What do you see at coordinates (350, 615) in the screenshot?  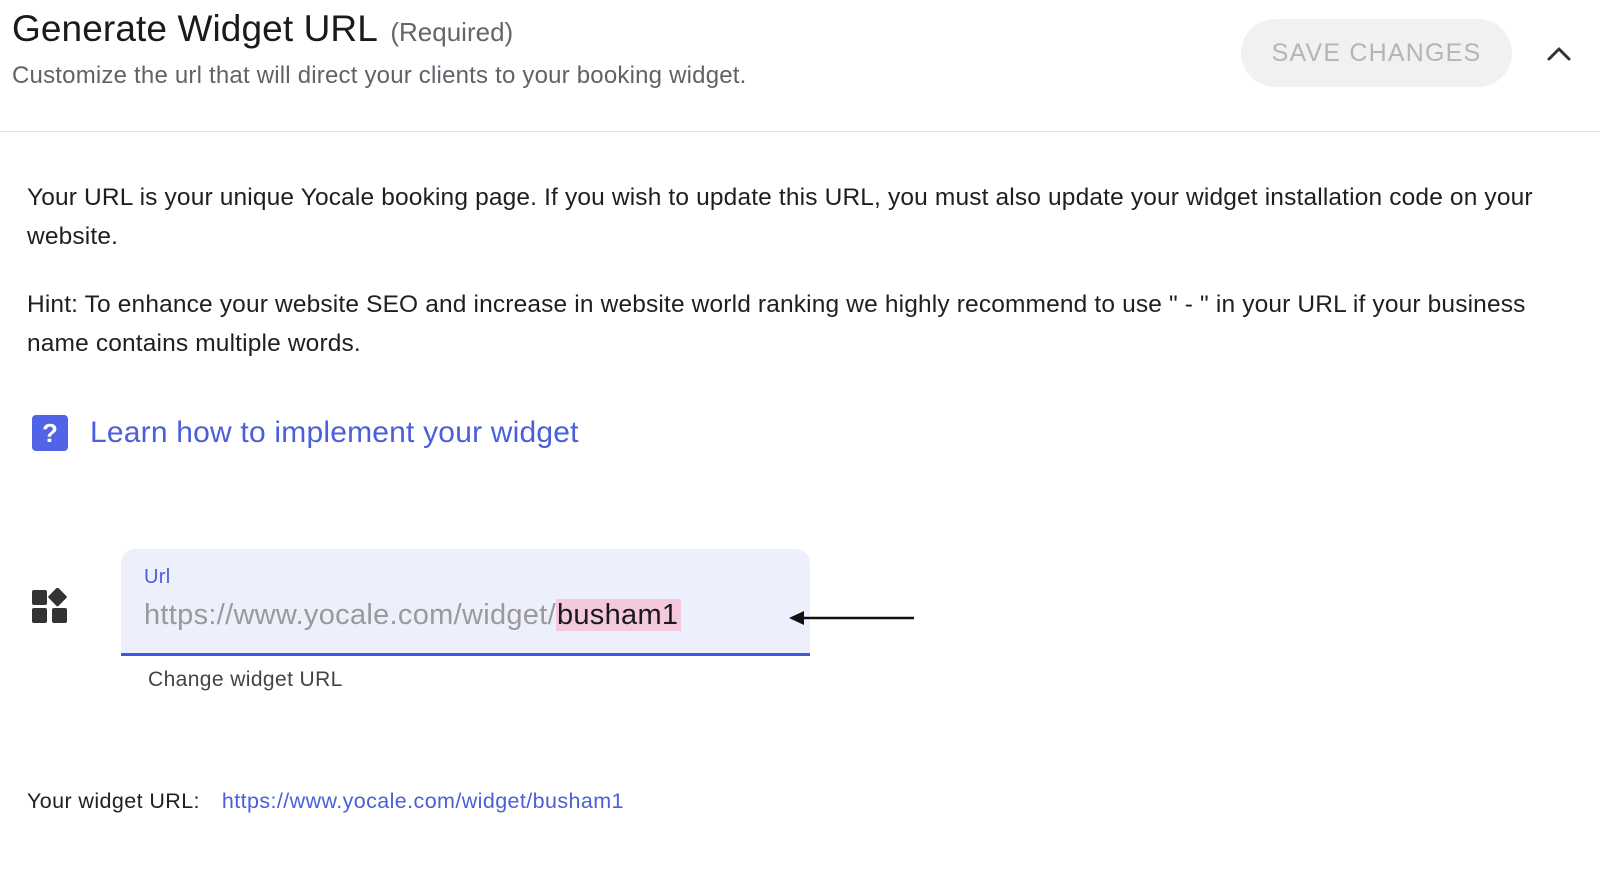 I see `url-prefix: https://www.yocale.com/widget/` at bounding box center [350, 615].